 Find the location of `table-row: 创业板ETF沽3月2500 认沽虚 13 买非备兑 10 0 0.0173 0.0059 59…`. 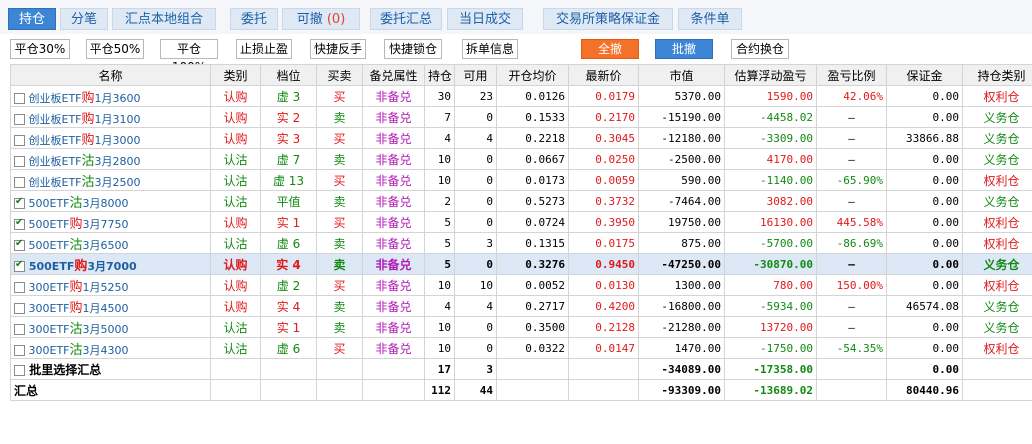

table-row: 创业板ETF沽3月2500 认沽虚 13 买非备兑 10 0 0.0173 0.0059 59… is located at coordinates (521, 180).